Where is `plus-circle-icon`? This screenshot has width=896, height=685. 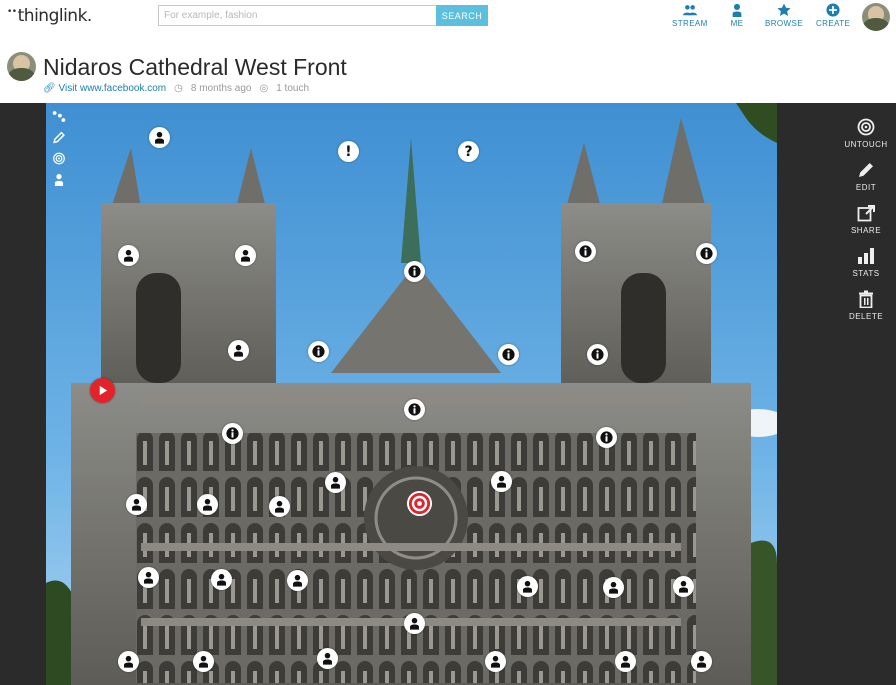
plus-circle-icon is located at coordinates (833, 10).